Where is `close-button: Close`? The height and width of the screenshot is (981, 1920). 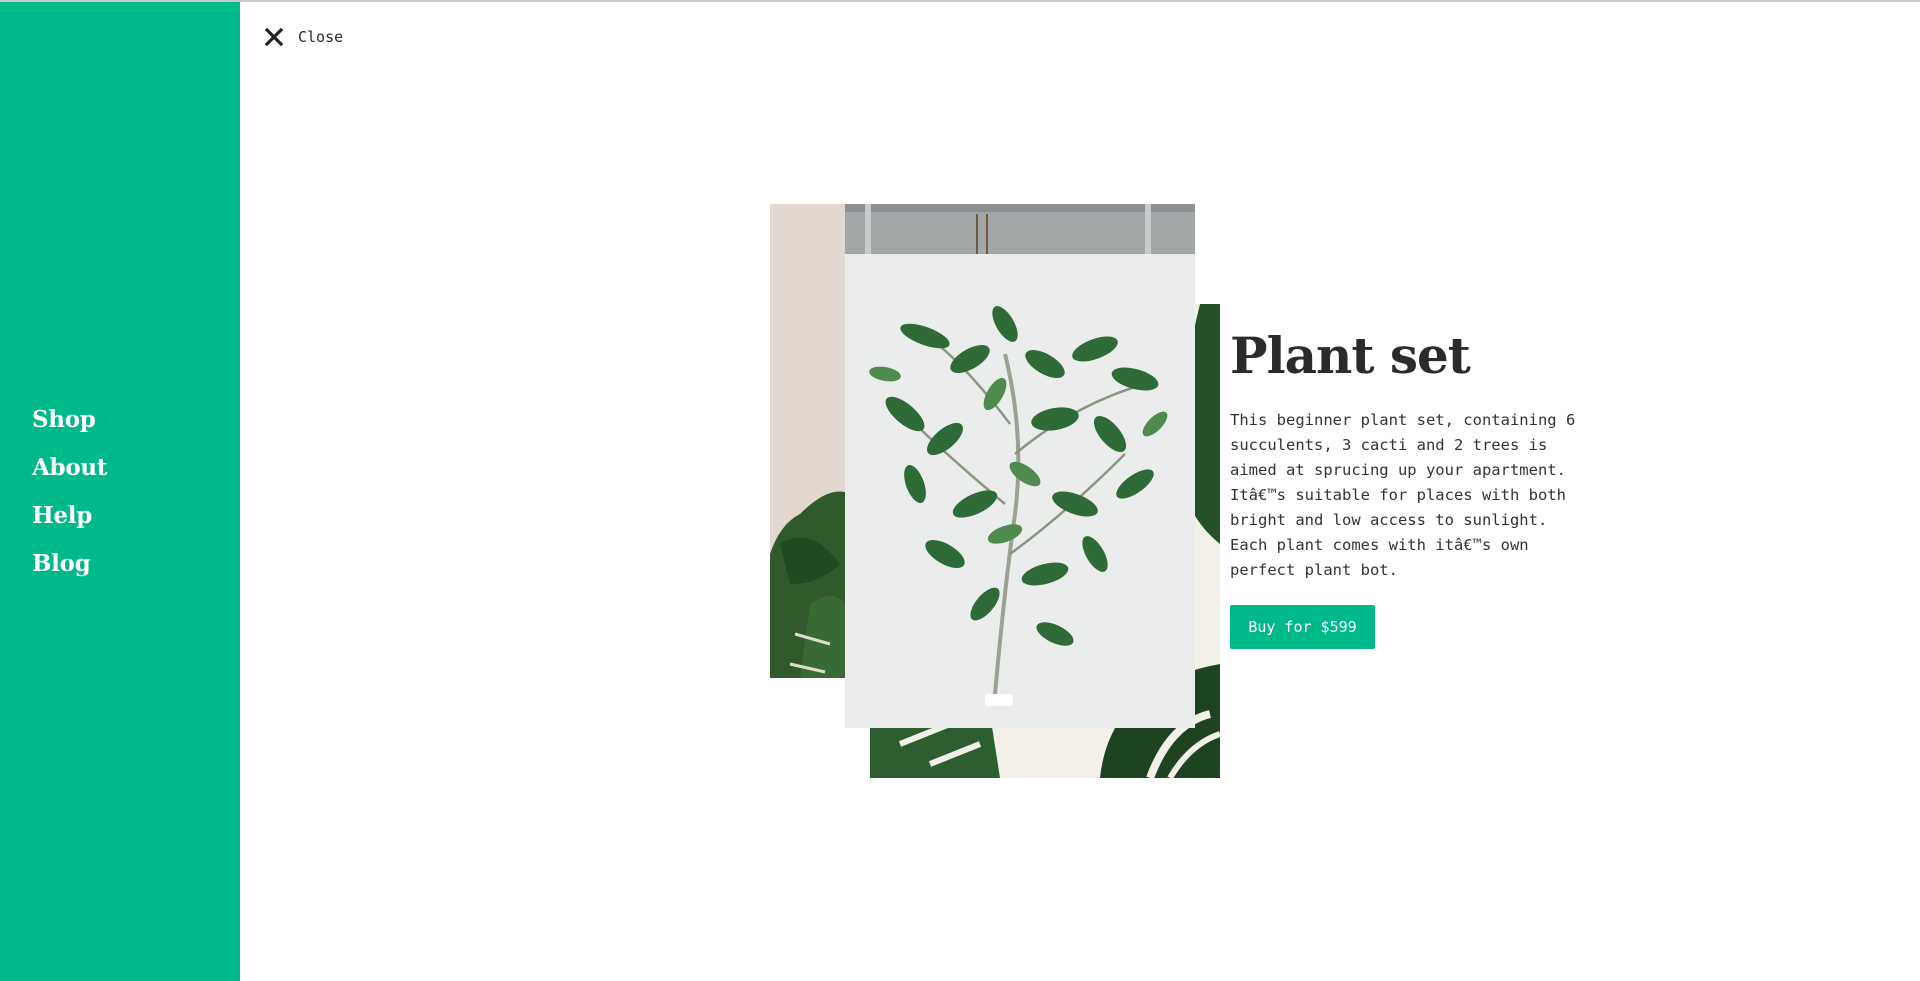 close-button: Close is located at coordinates (302, 37).